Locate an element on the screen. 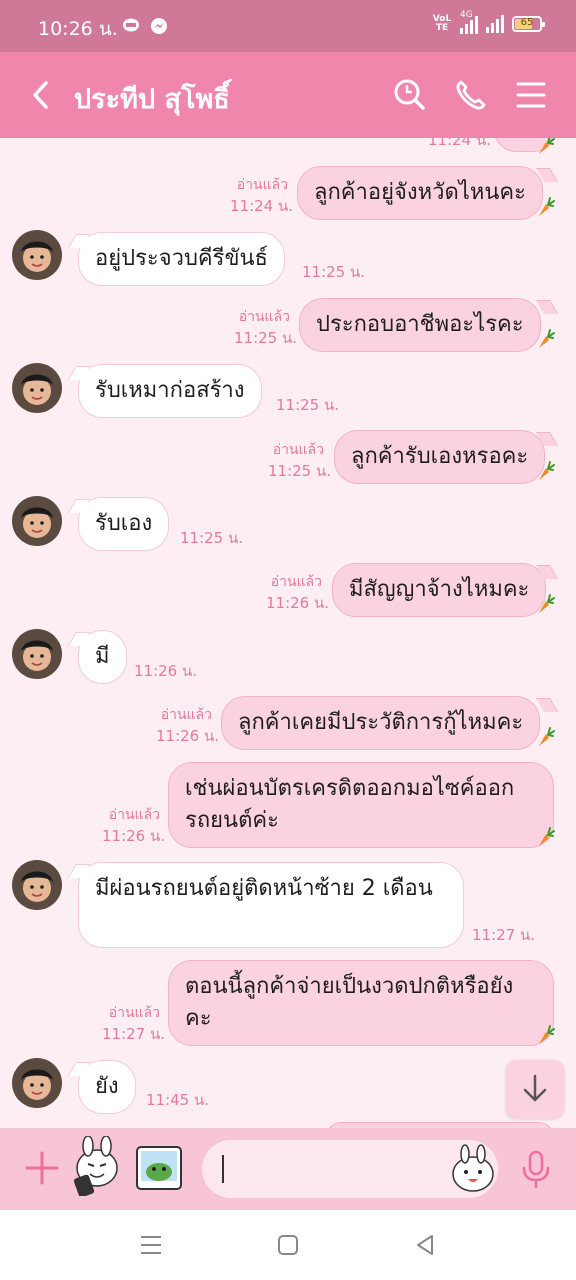 This screenshot has height=1280, width=576. message-text: รับเหมาก่อสร้าง is located at coordinates (170, 390).